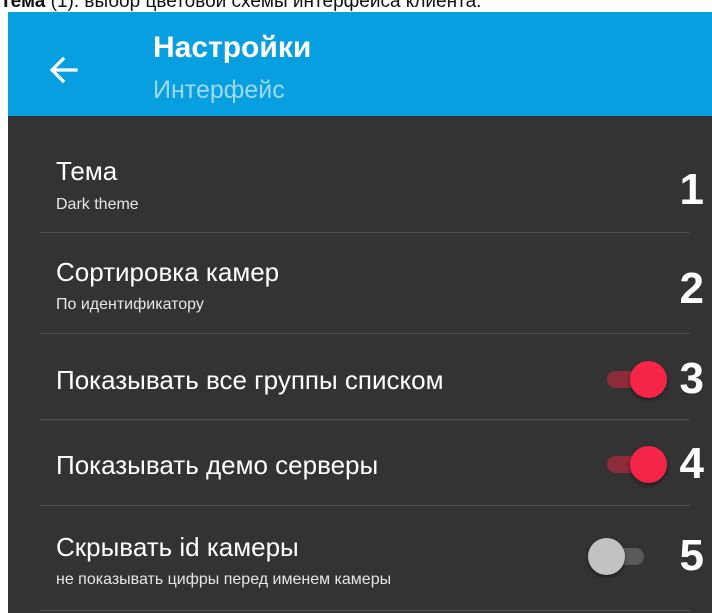 The image size is (712, 613). Describe the element at coordinates (250, 380) in the screenshot. I see `setting-show-groups-list-title: Показывать все группы списком` at that location.